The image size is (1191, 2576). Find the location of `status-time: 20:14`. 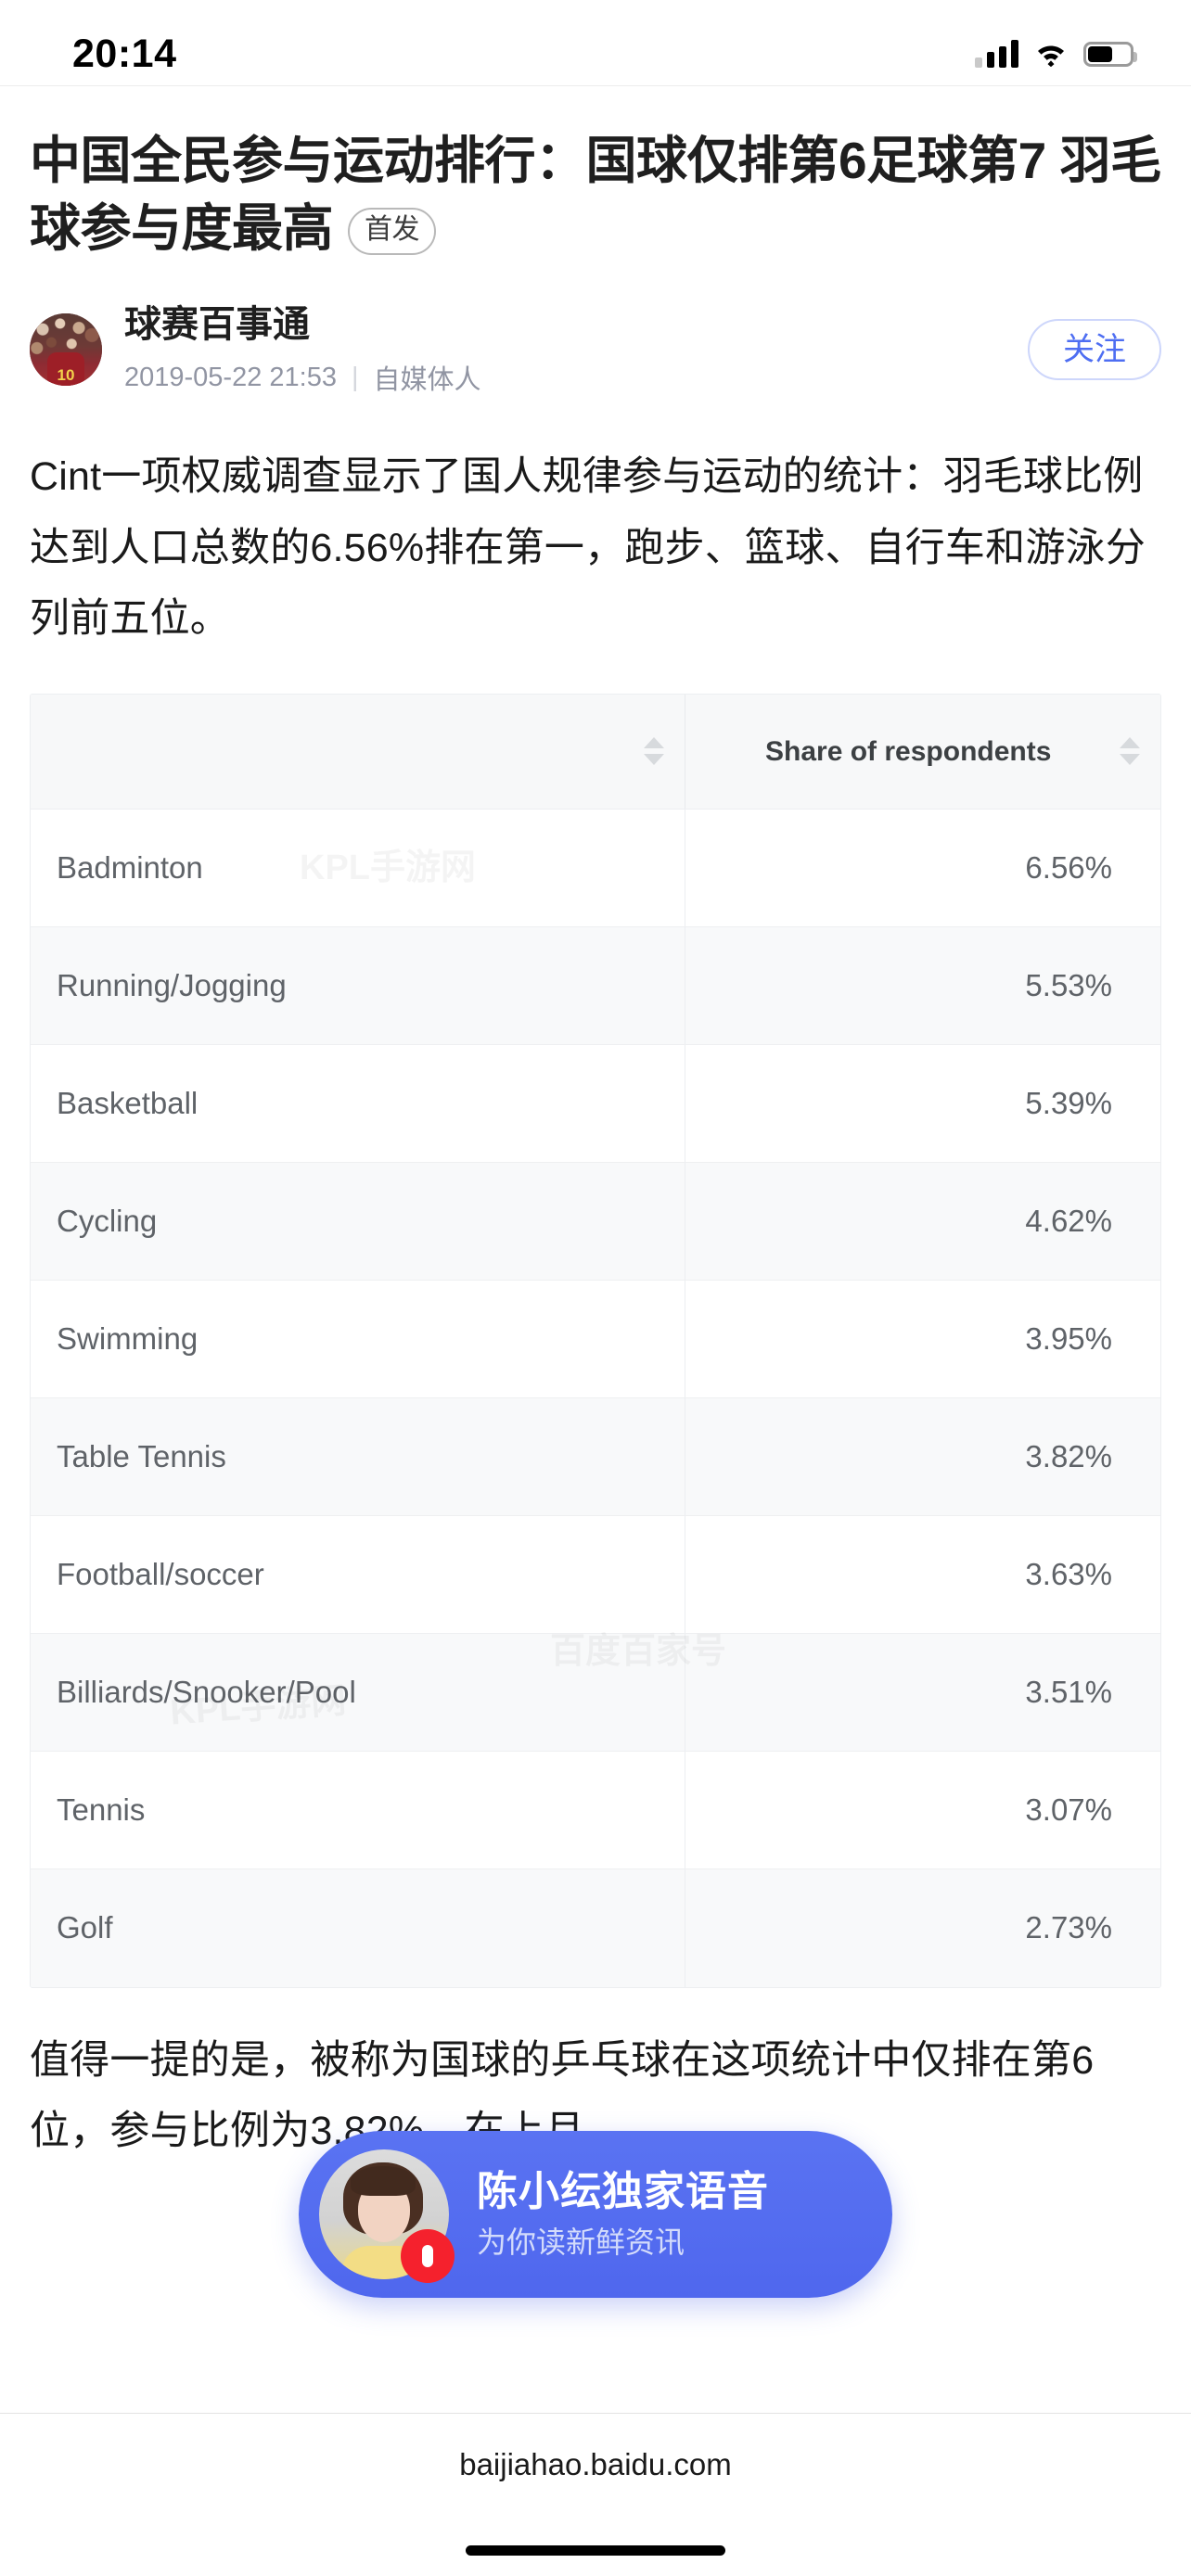

status-time: 20:14 is located at coordinates (124, 54).